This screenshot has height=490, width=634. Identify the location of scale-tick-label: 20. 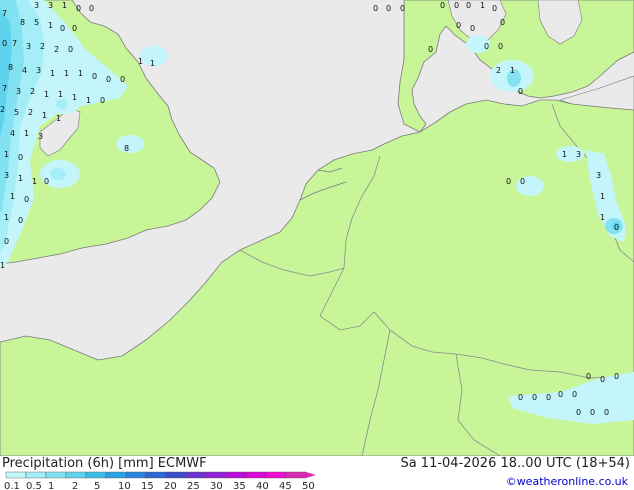
(170, 485).